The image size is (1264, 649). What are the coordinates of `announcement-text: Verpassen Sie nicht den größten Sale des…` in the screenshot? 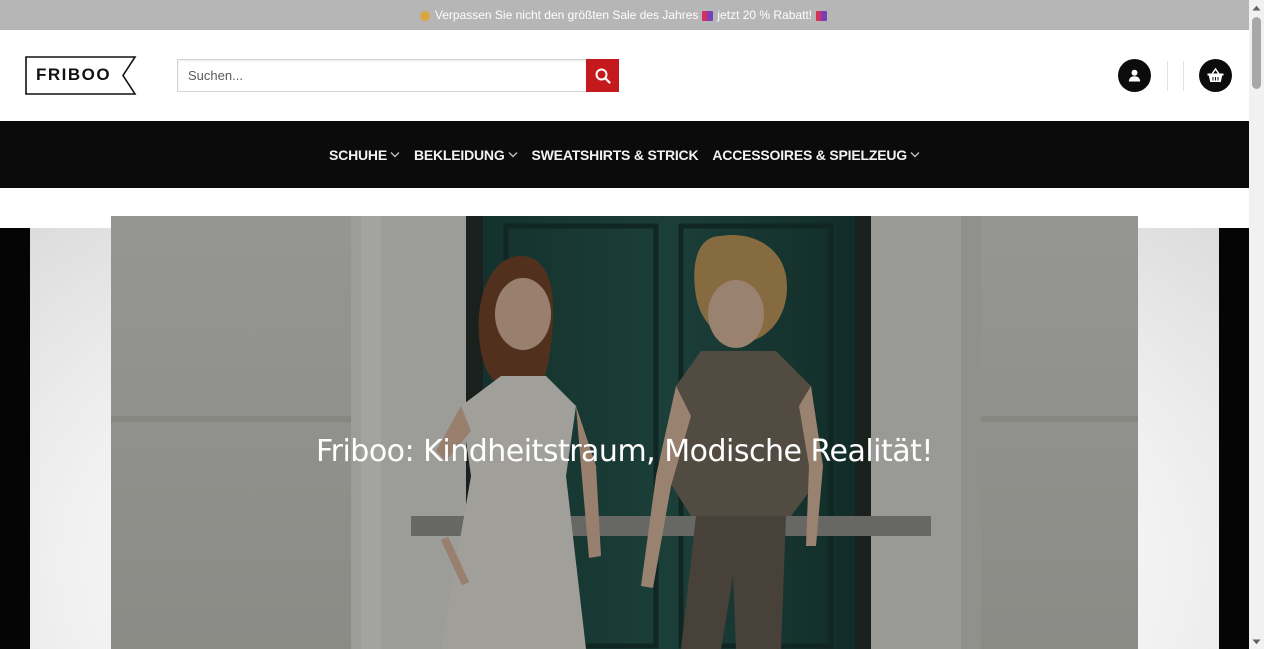 It's located at (566, 15).